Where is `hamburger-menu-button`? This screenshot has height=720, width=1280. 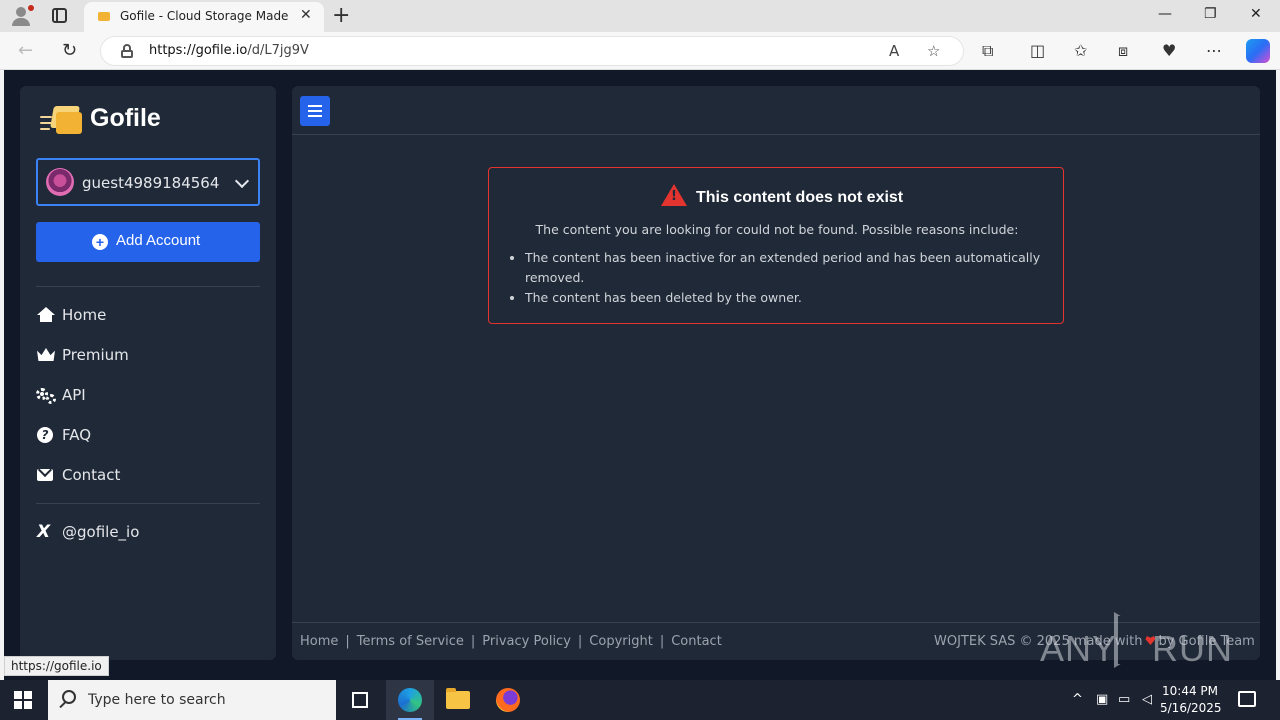 hamburger-menu-button is located at coordinates (315, 111).